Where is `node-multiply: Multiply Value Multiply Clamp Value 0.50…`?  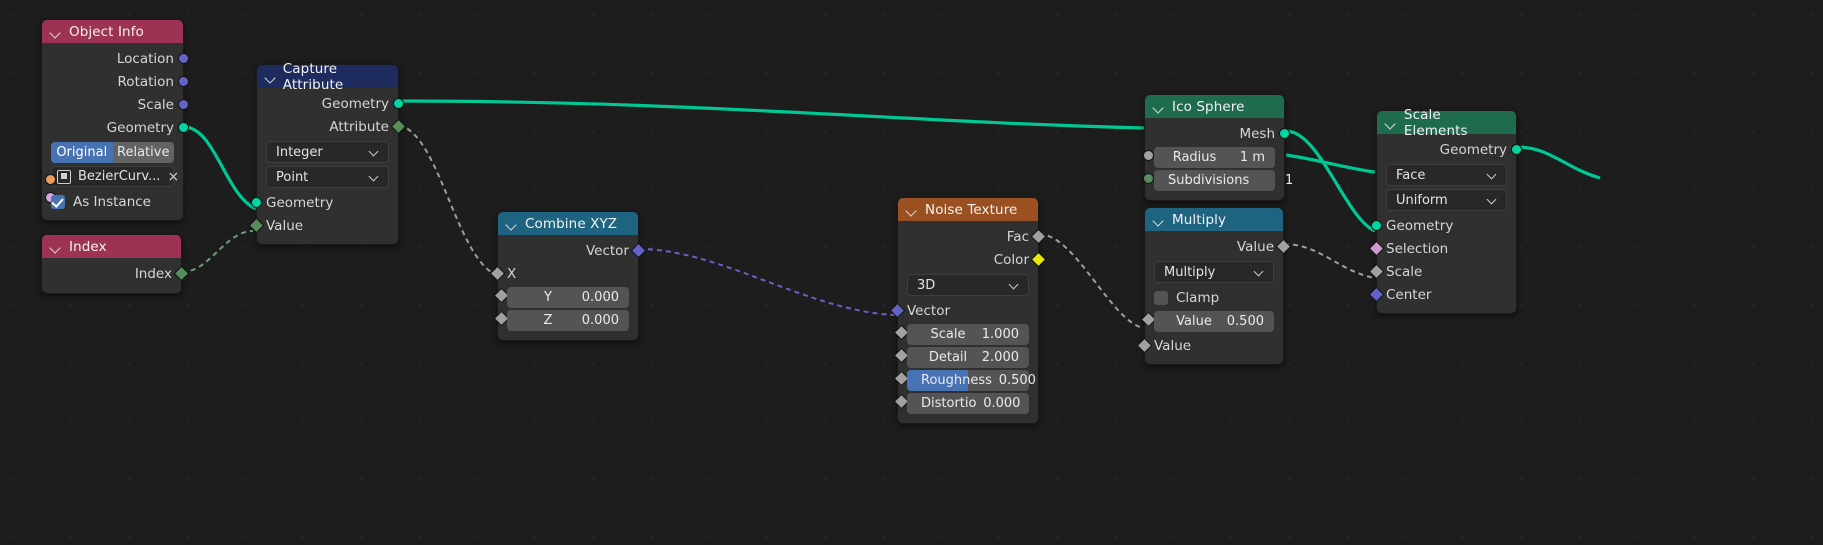
node-multiply: Multiply Value Multiply Clamp Value 0.50… is located at coordinates (1214, 286).